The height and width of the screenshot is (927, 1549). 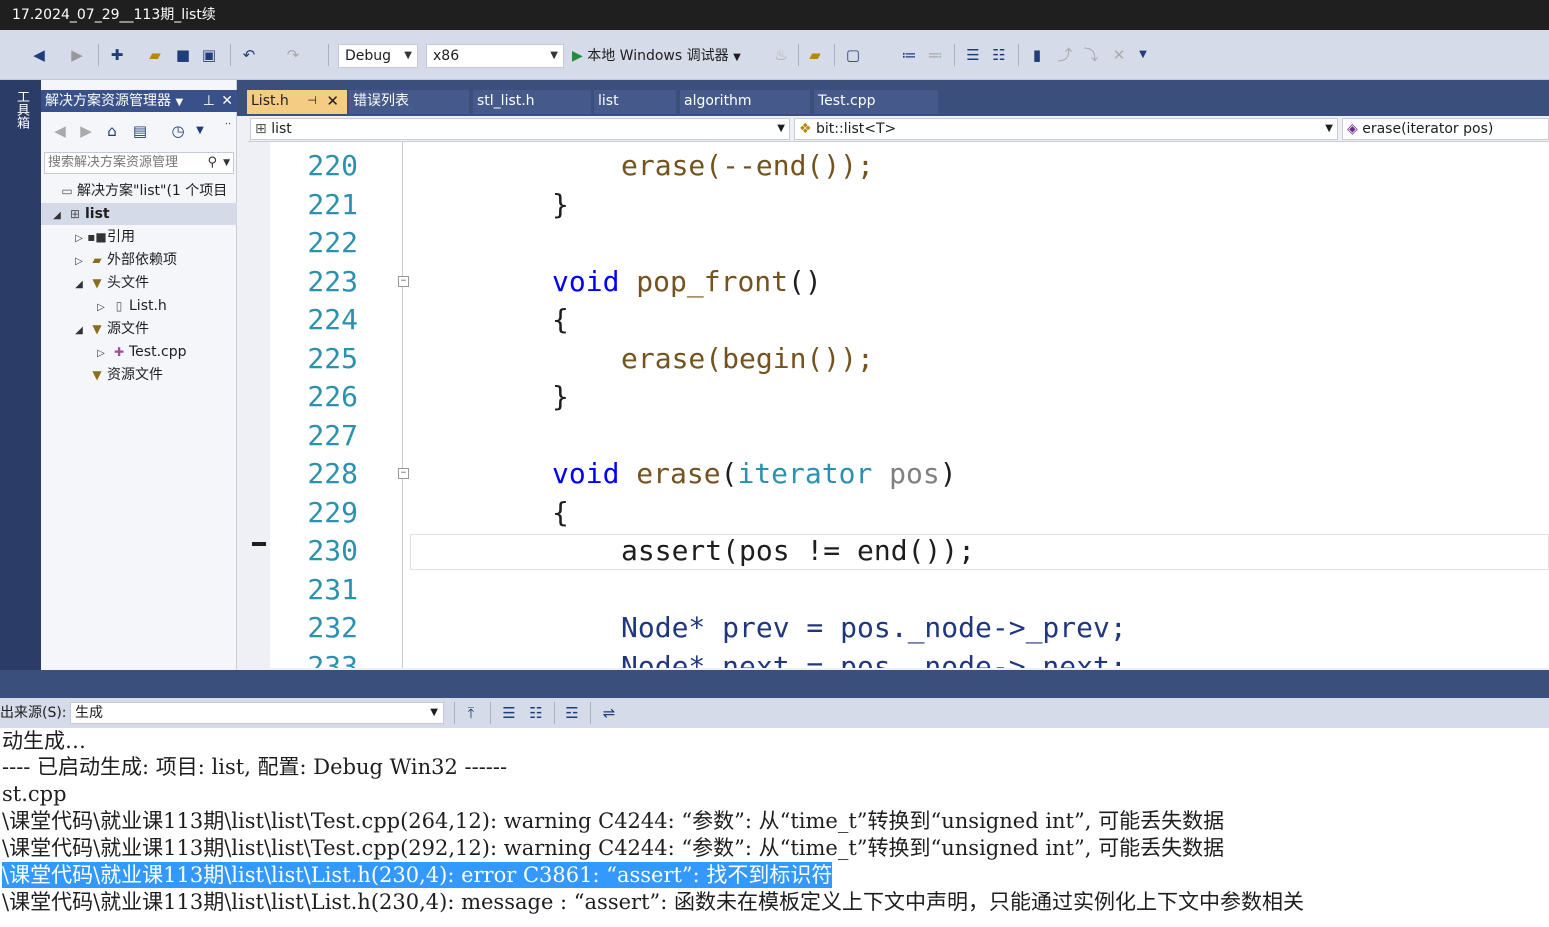 I want to click on code-line: 228 − void erase(iterator pos), so click(x=898, y=474).